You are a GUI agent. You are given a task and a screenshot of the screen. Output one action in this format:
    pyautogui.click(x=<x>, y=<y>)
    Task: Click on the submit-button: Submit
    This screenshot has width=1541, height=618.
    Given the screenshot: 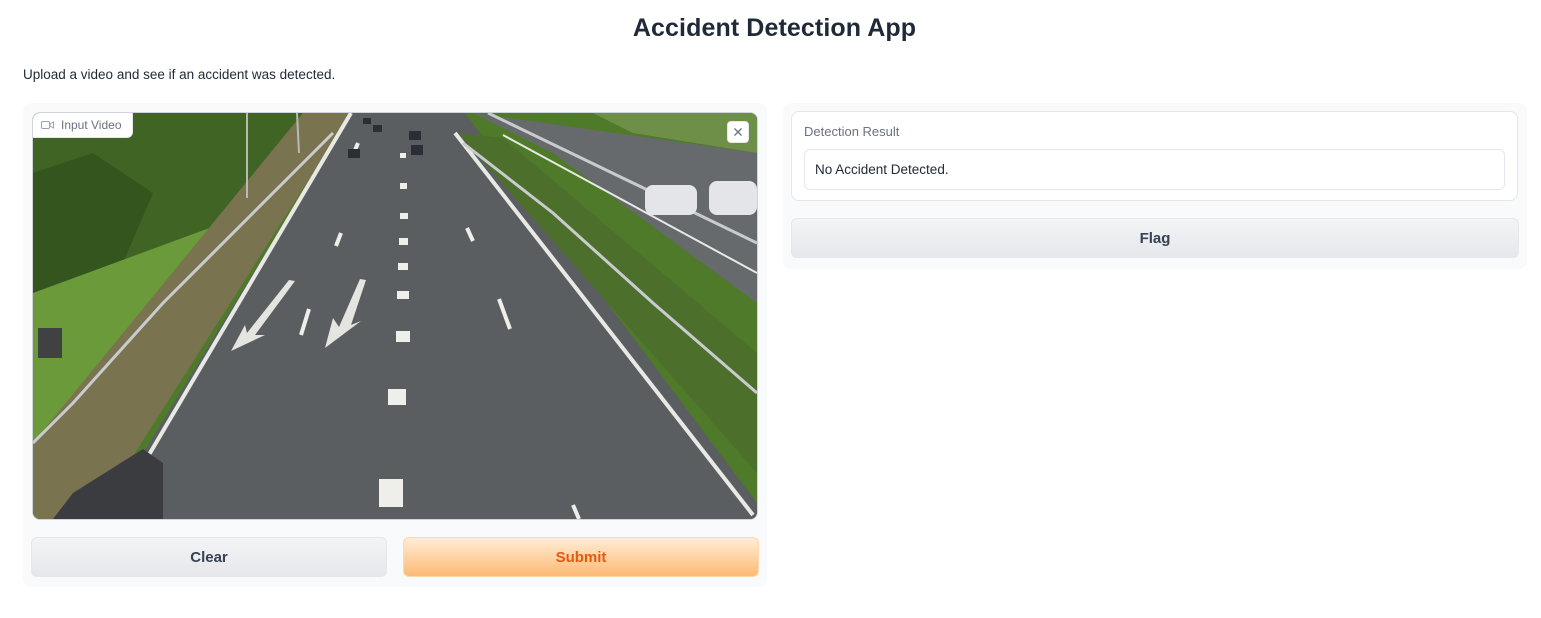 What is the action you would take?
    pyautogui.click(x=581, y=557)
    